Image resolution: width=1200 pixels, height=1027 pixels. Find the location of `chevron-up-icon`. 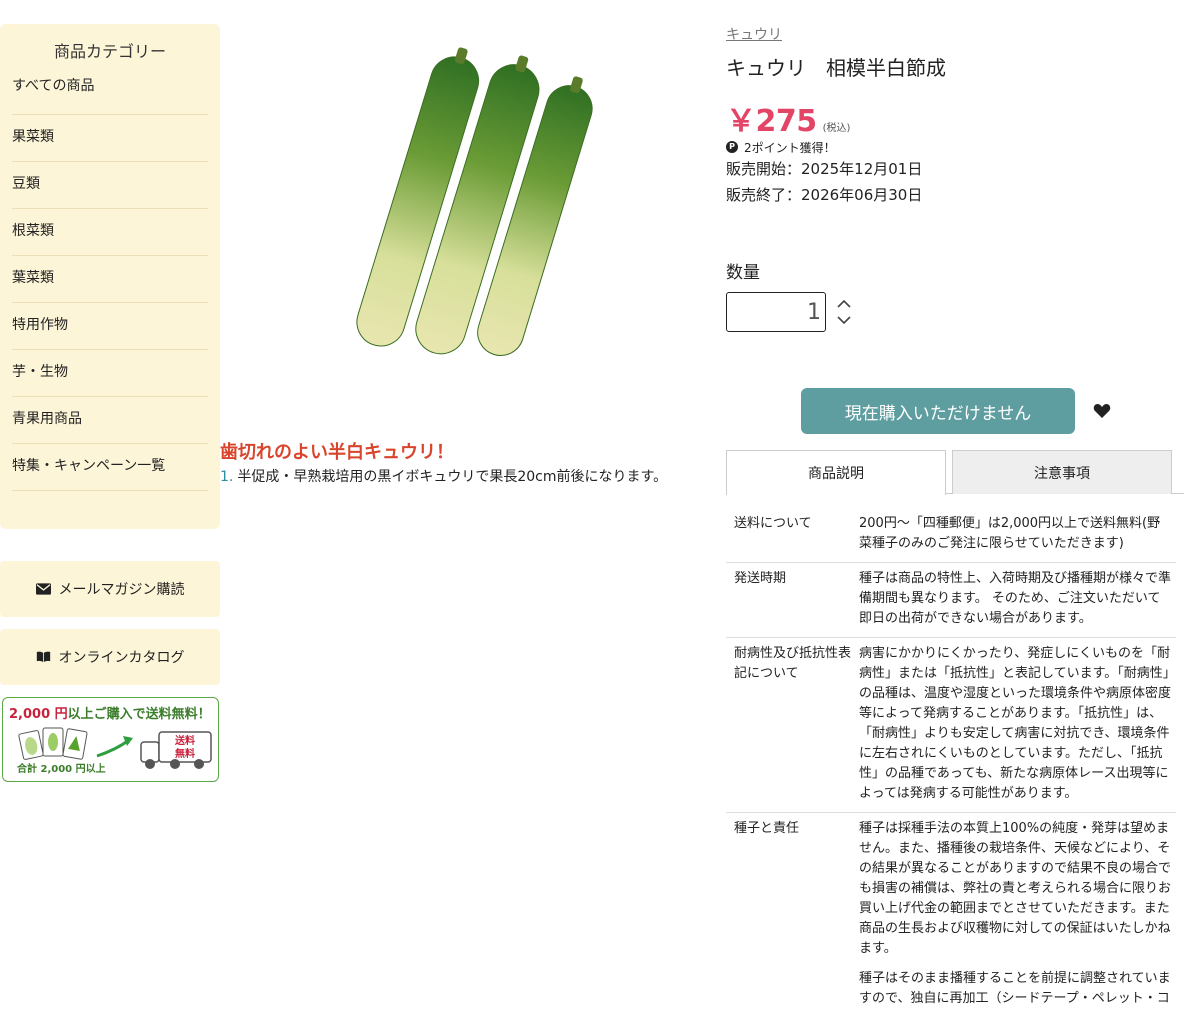

chevron-up-icon is located at coordinates (844, 304).